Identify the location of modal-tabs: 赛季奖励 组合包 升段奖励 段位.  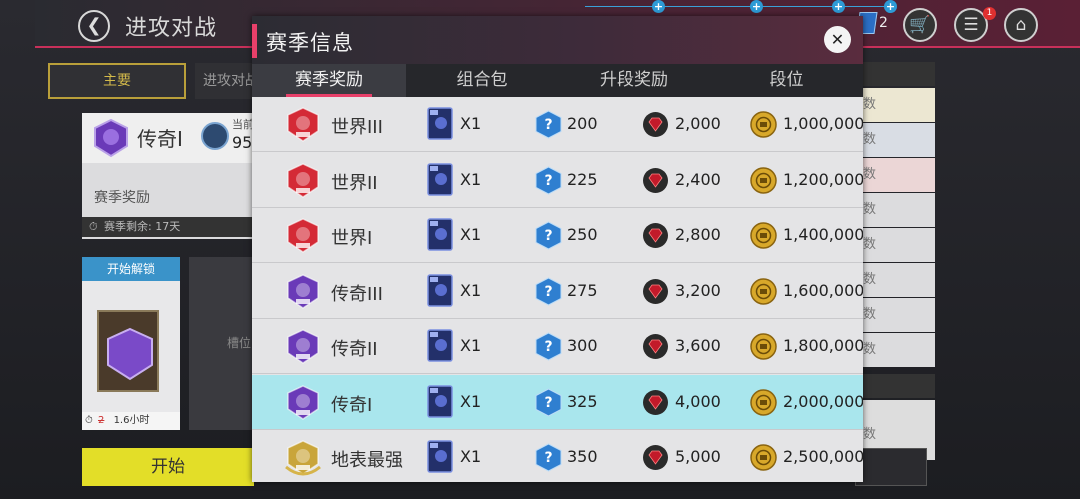
(557, 80).